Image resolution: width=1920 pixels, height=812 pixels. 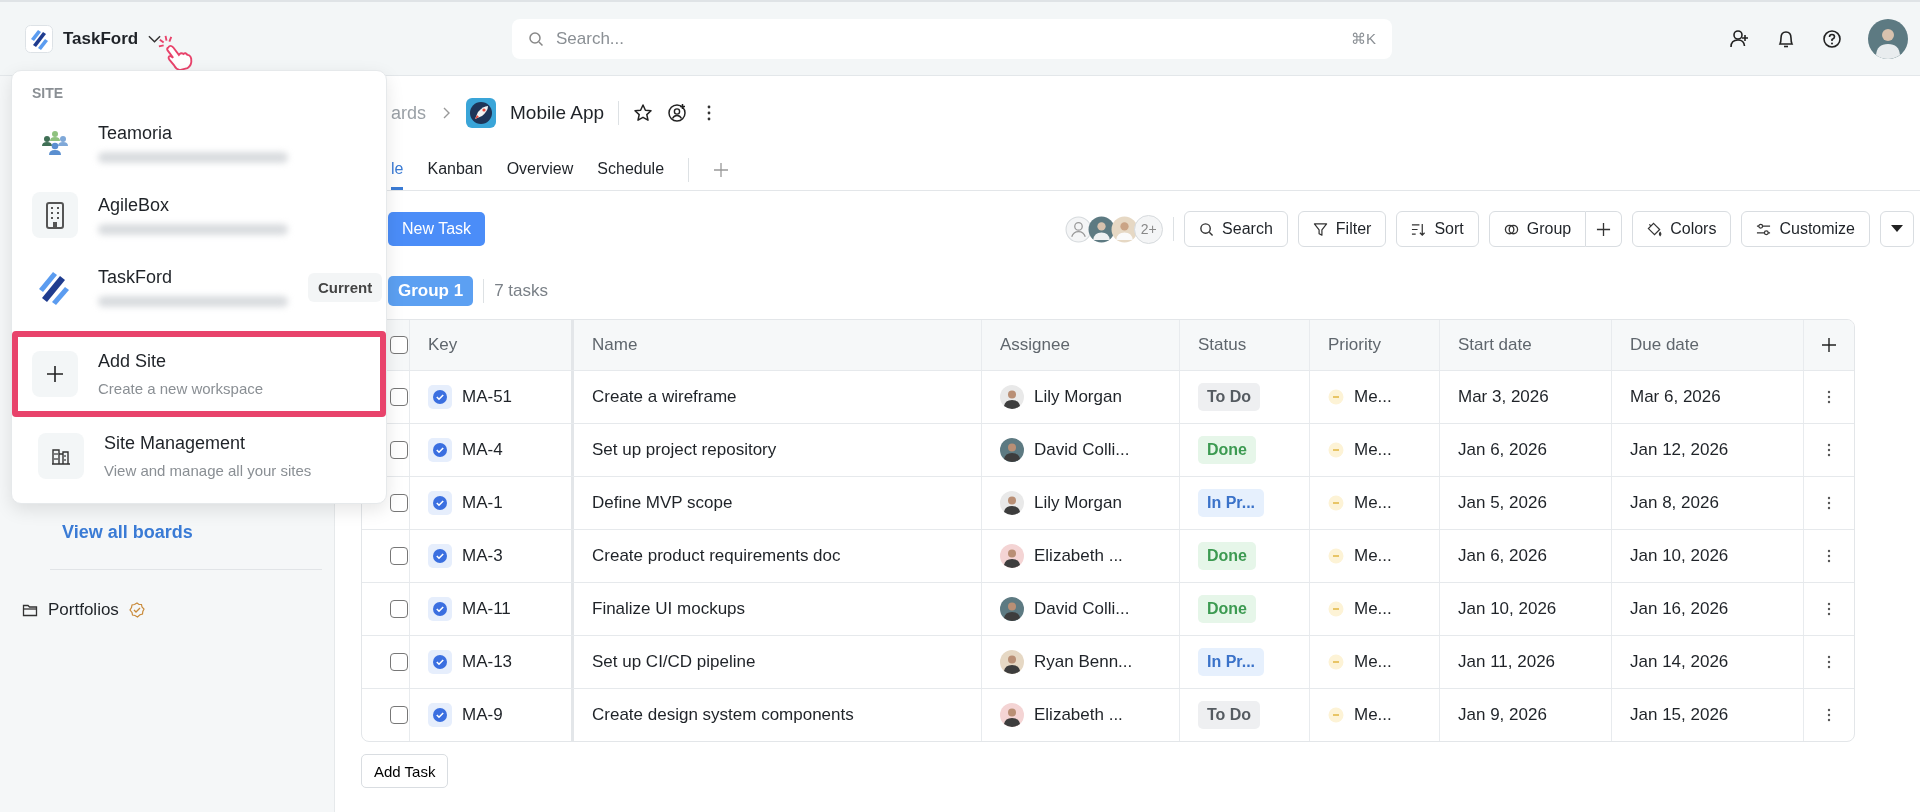 I want to click on column-header: Priority, so click(x=1354, y=345).